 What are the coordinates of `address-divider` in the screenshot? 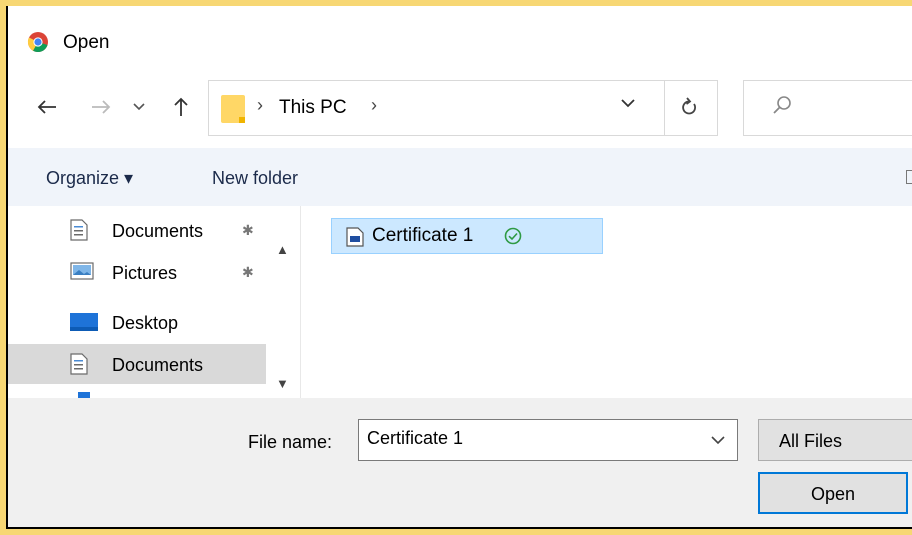 It's located at (664, 108).